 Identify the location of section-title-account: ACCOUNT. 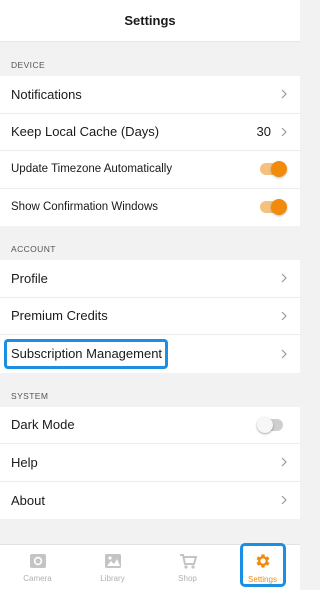
(33, 249).